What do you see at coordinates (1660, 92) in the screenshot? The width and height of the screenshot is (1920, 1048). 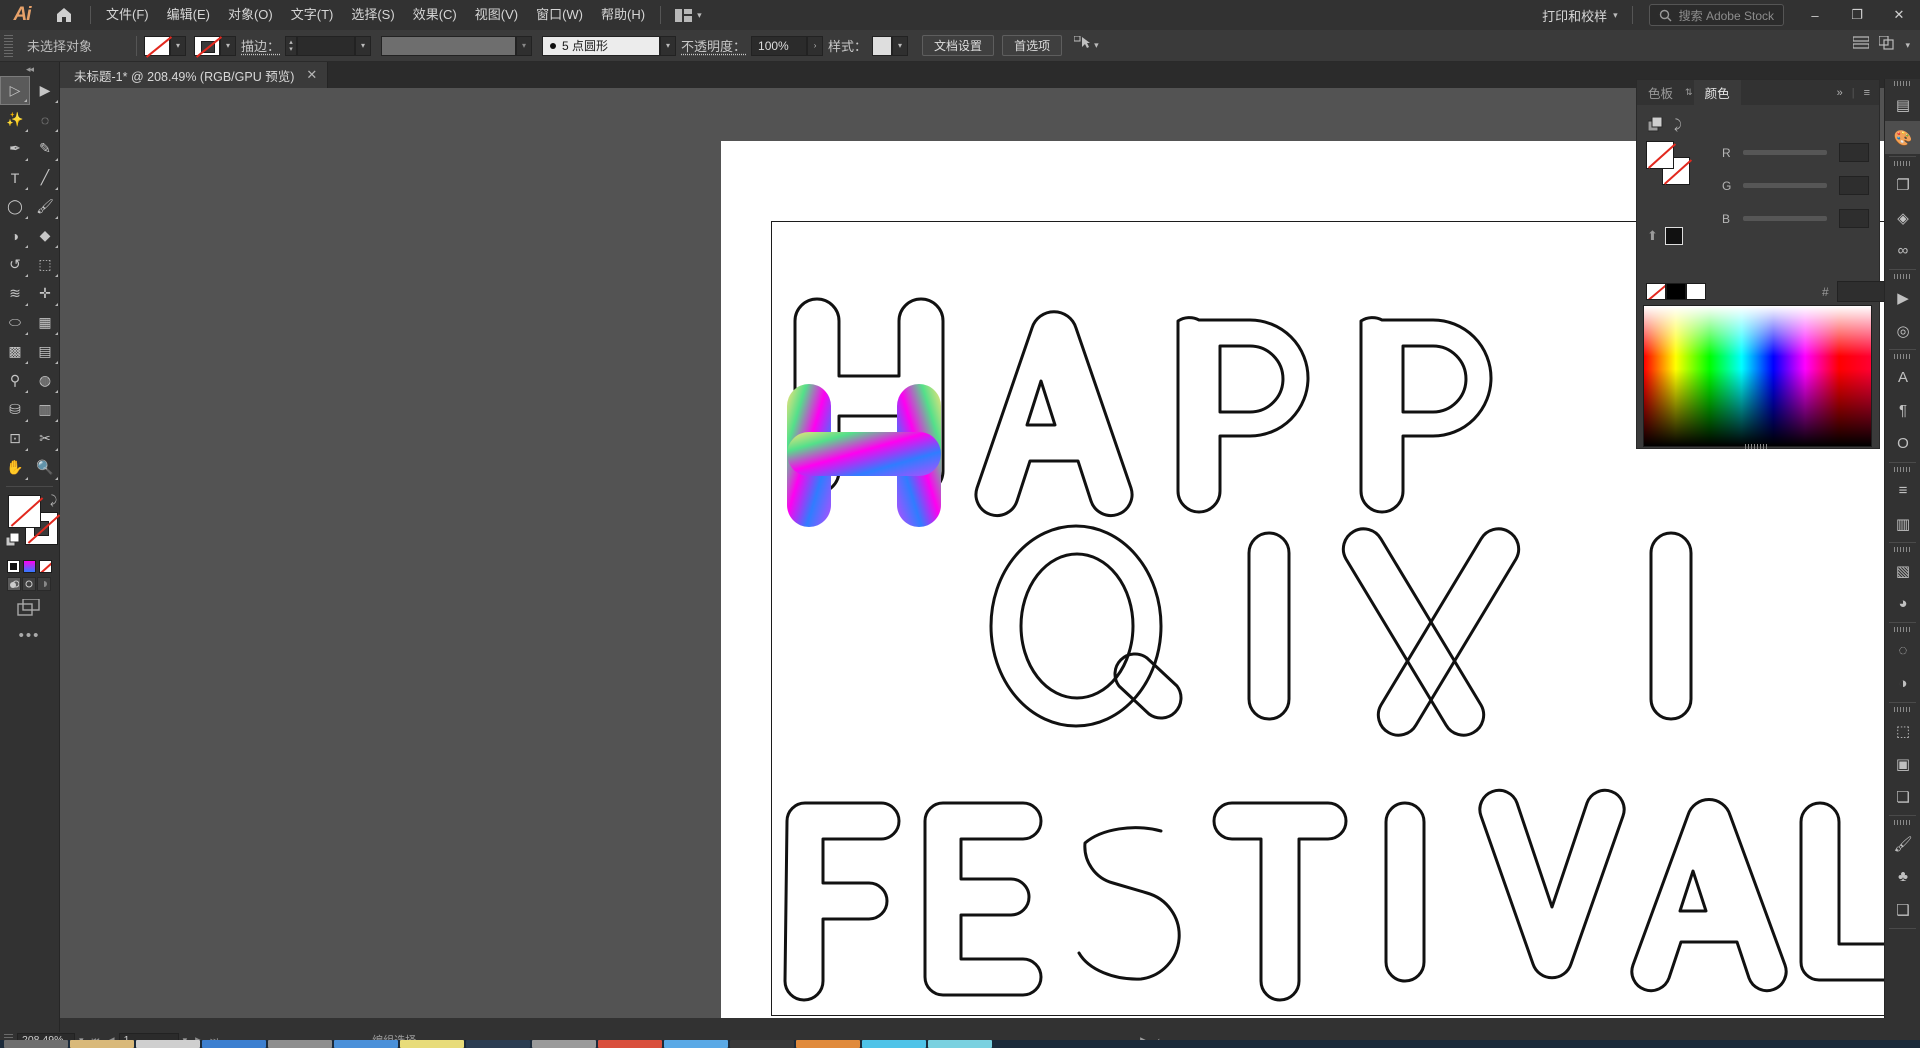 I see `tab-swatches: 色板` at bounding box center [1660, 92].